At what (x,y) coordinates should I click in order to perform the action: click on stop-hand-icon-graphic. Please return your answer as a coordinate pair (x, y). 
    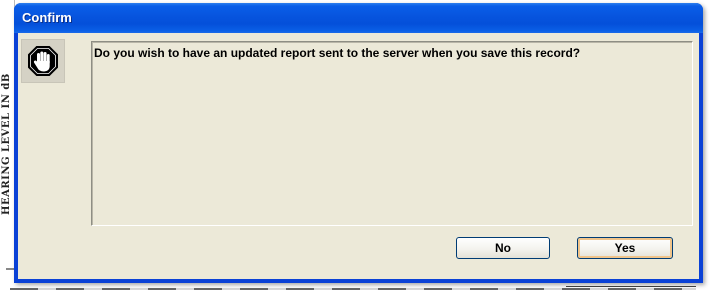
    Looking at the image, I should click on (43, 61).